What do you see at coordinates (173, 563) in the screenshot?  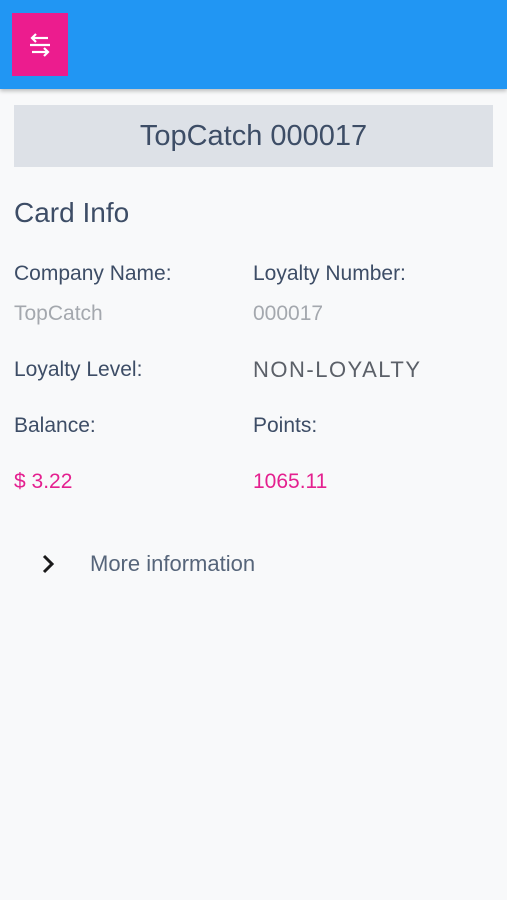 I see `more-information-label: More information` at bounding box center [173, 563].